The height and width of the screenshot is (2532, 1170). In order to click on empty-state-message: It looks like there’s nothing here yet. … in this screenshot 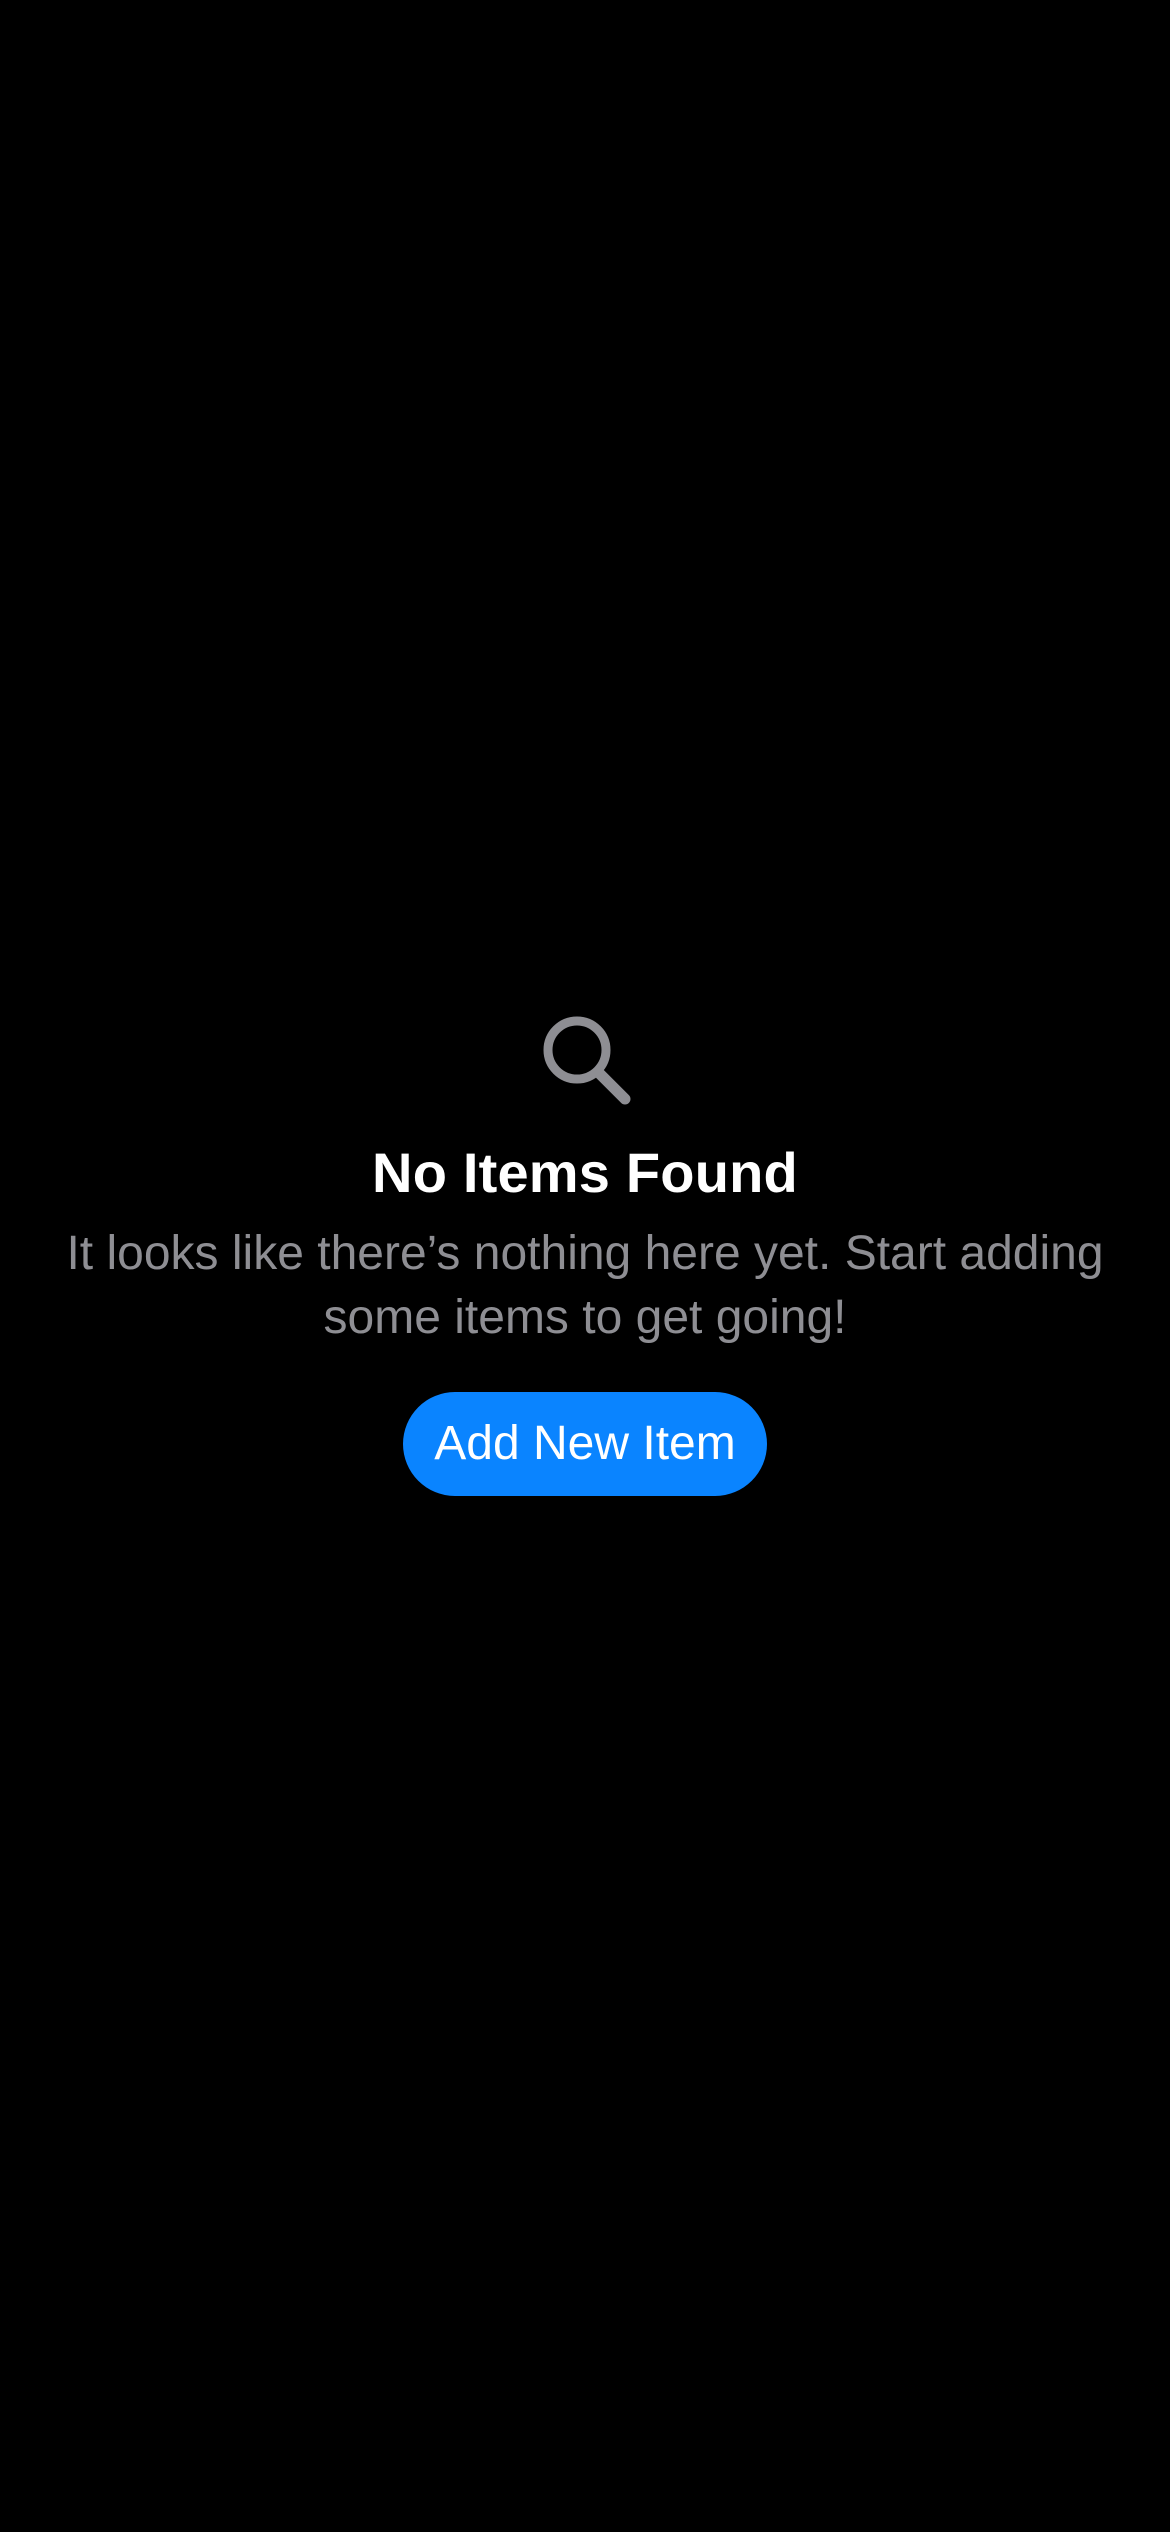, I will do `click(585, 1285)`.